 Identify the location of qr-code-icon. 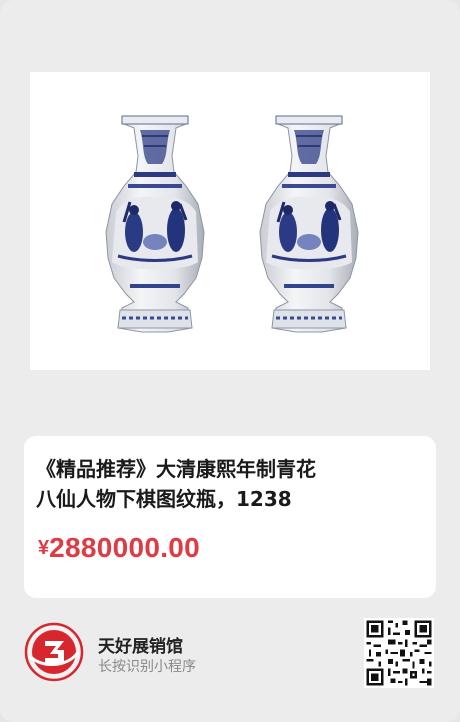
(399, 653).